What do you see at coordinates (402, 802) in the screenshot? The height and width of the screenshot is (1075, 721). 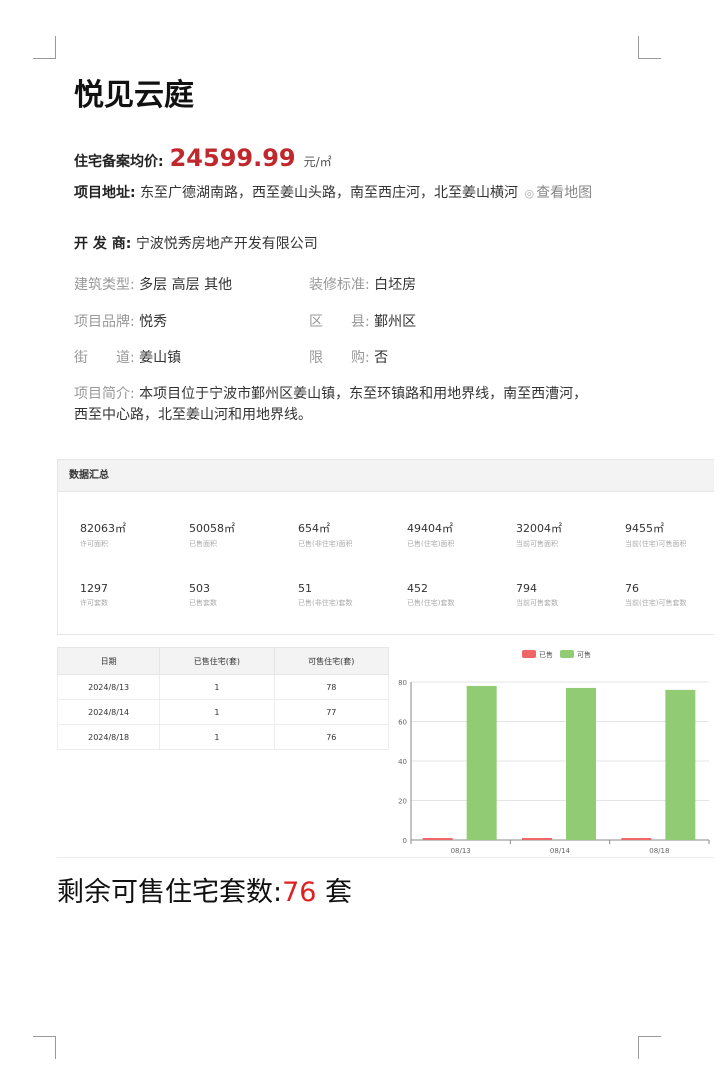 I see `y-tick-label: 20` at bounding box center [402, 802].